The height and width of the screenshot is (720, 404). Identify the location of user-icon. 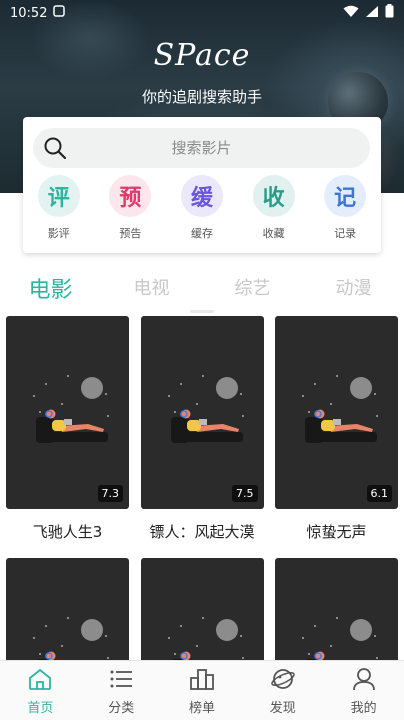
(364, 681).